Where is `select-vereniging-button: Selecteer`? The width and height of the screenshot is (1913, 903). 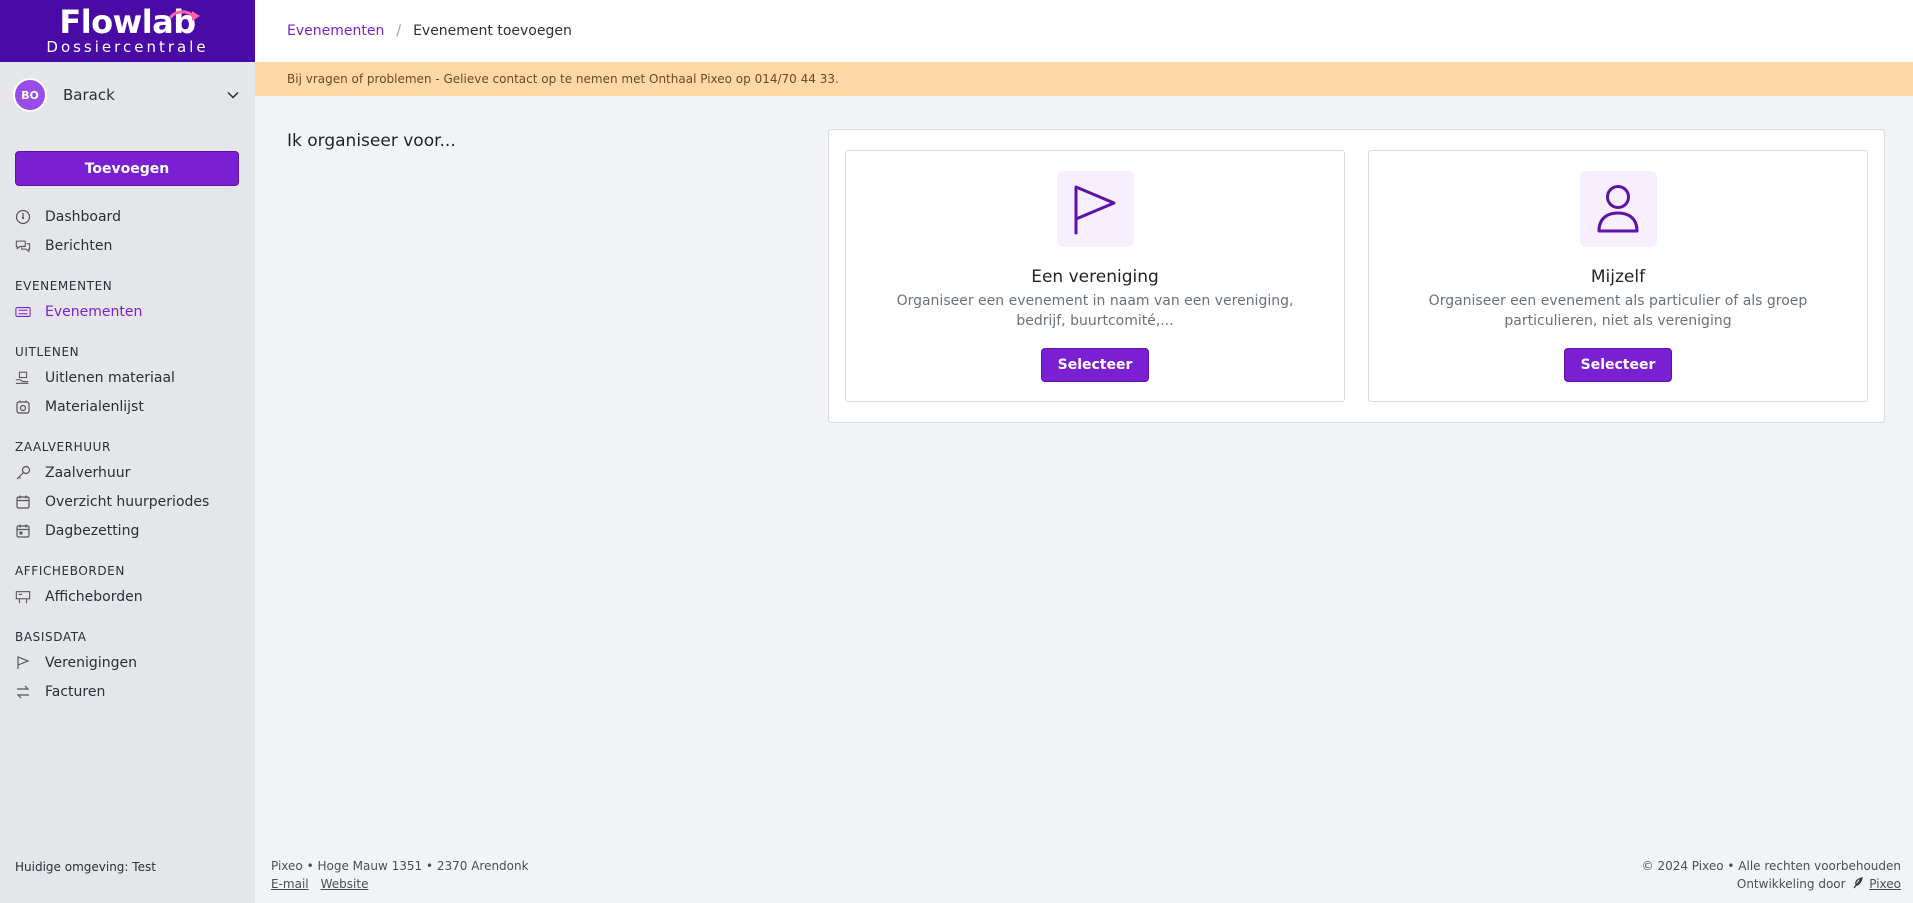
select-vereniging-button: Selecteer is located at coordinates (1095, 365).